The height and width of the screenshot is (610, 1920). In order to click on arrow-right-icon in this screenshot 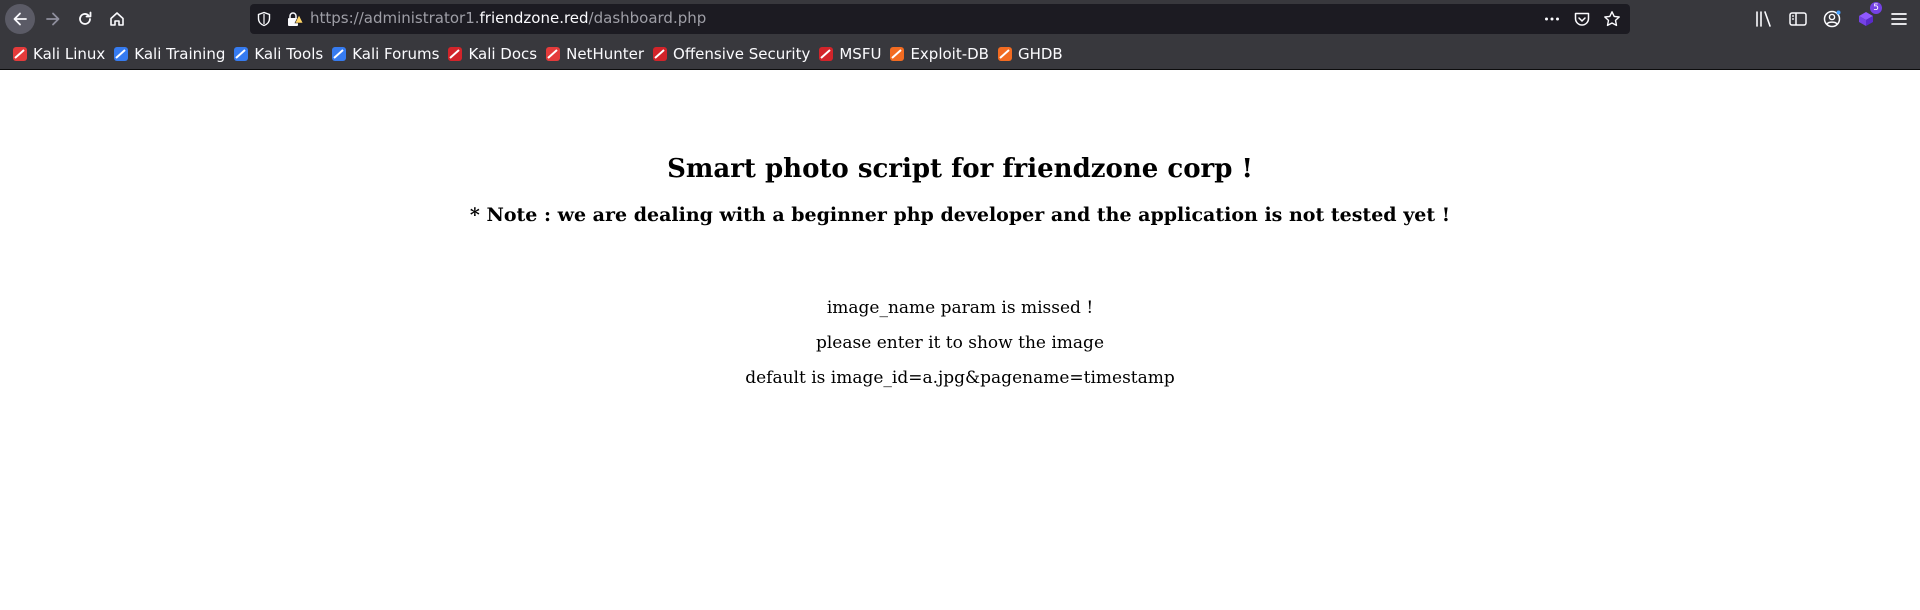, I will do `click(53, 19)`.